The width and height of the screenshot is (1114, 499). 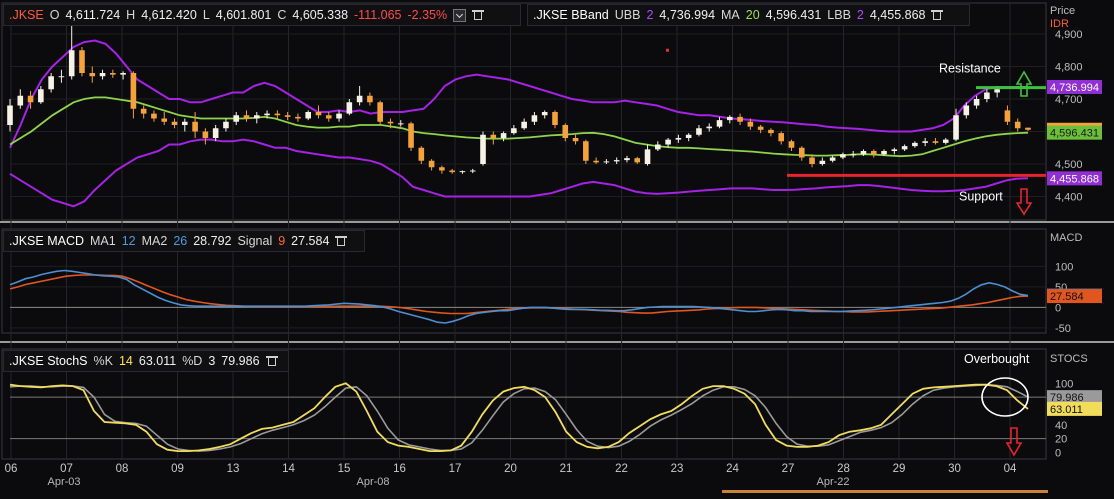 I want to click on ubb-tag: 4,736.994, so click(x=1074, y=88).